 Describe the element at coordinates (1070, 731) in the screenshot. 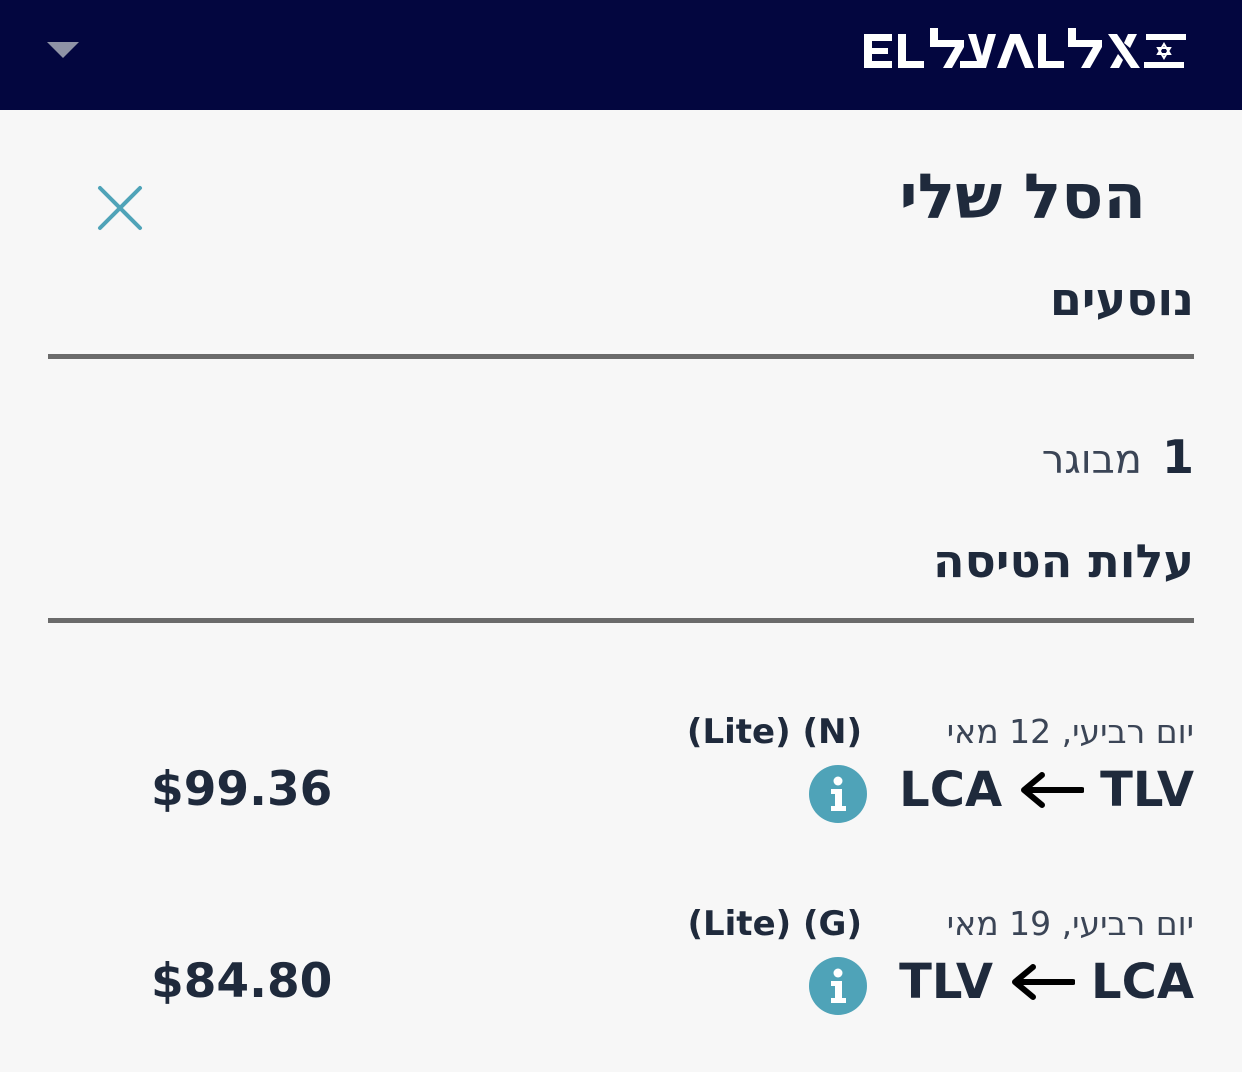

I see `flight-date: יום רביעי, 12 מאי` at that location.